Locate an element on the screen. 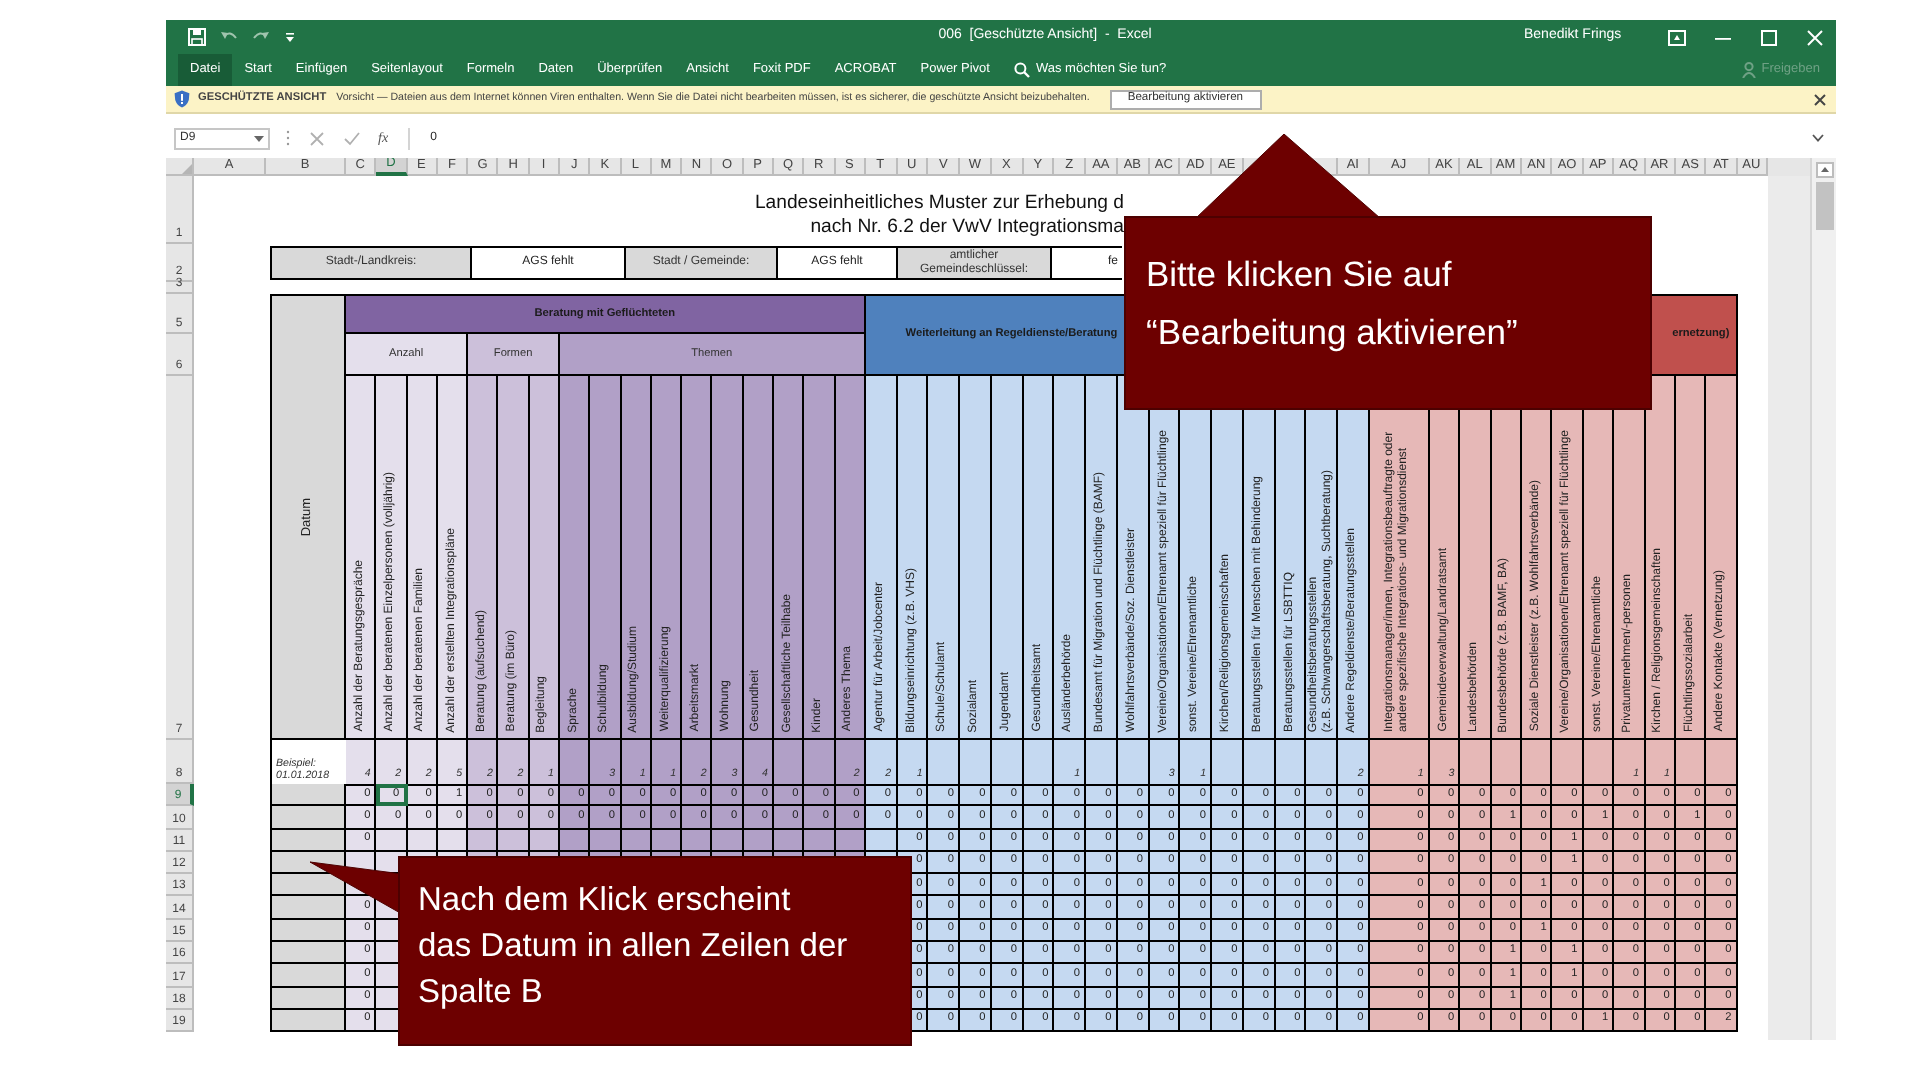  shield-icon is located at coordinates (182, 99).